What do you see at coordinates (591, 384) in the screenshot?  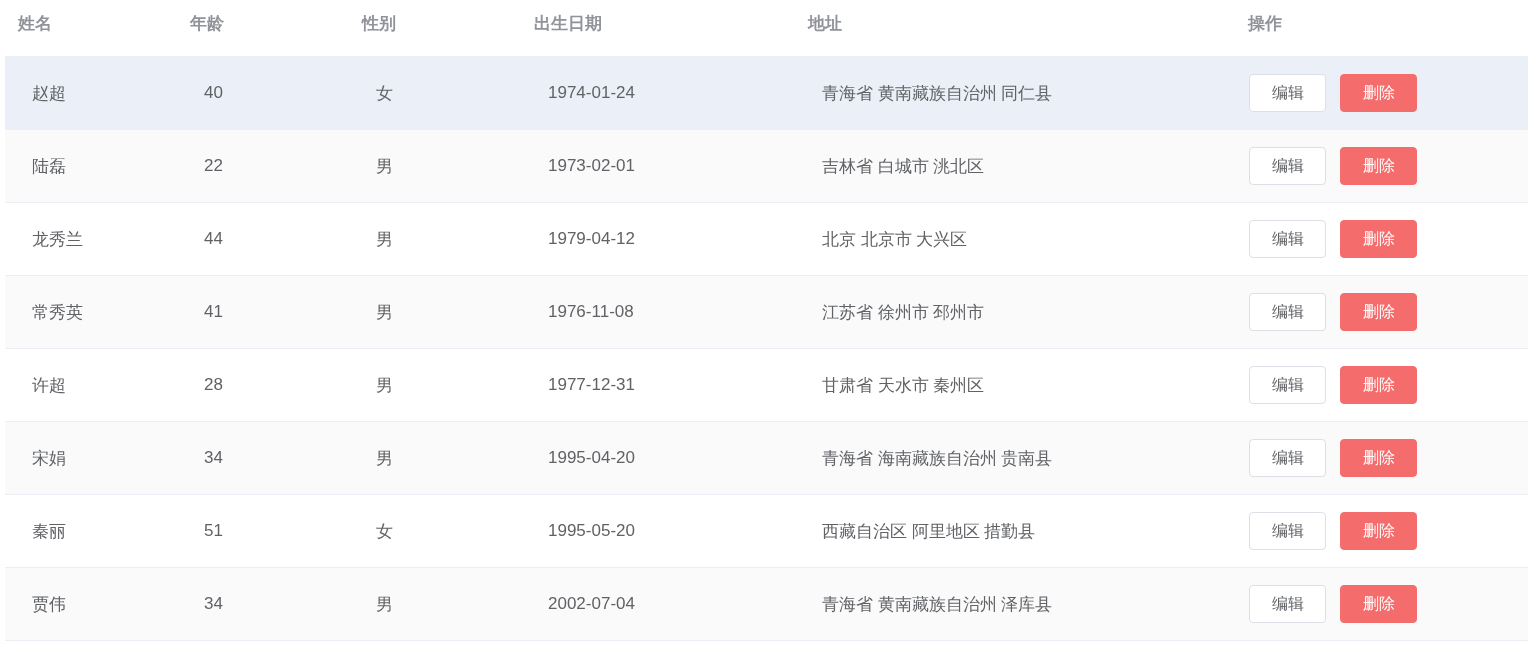 I see `table-cell: 1977-12-31` at bounding box center [591, 384].